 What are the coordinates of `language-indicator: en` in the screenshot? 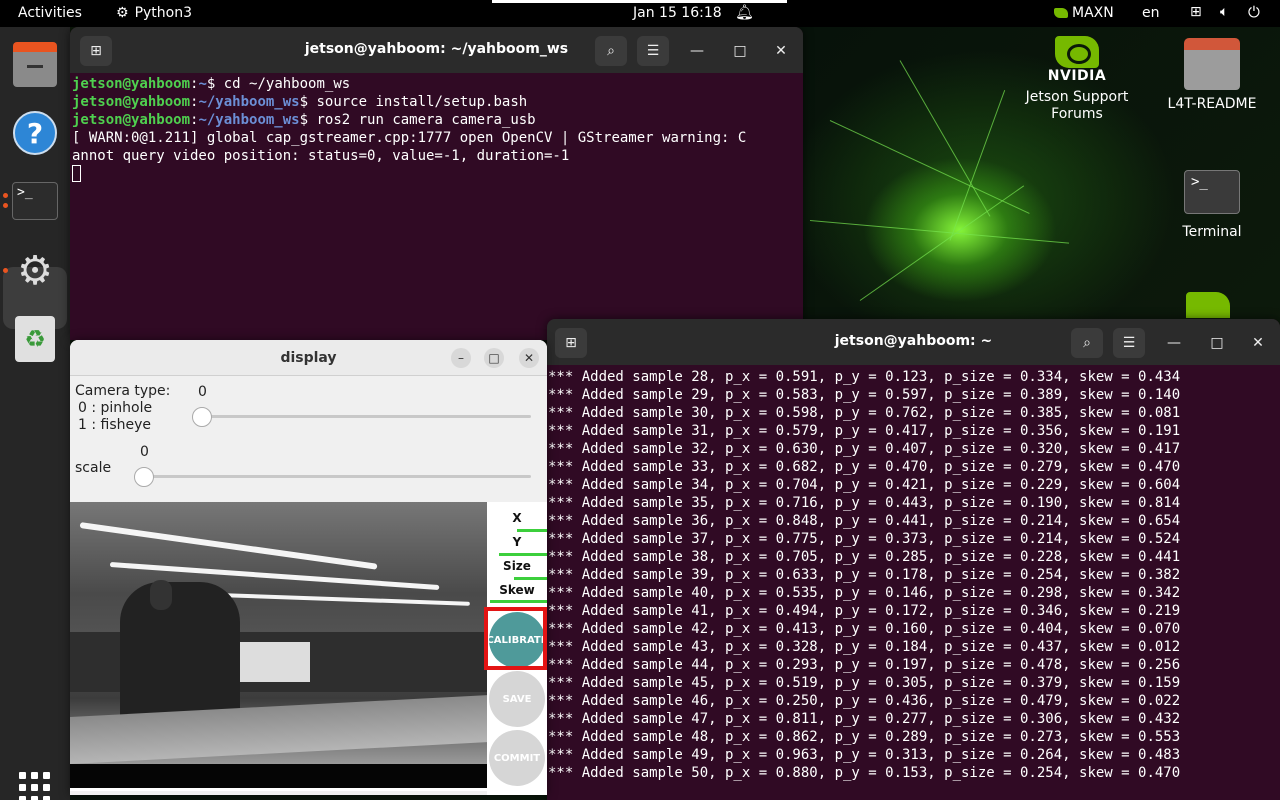 It's located at (1151, 13).